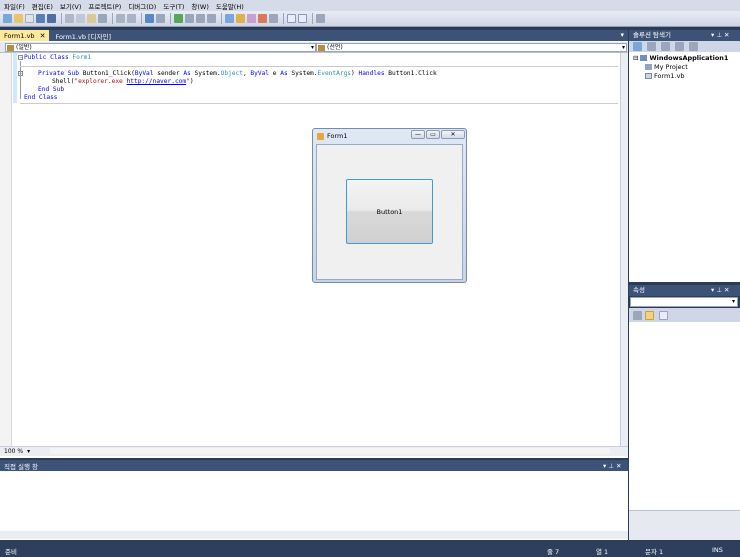 The image size is (740, 557). Describe the element at coordinates (91, 18) in the screenshot. I see `paste-icon` at that location.